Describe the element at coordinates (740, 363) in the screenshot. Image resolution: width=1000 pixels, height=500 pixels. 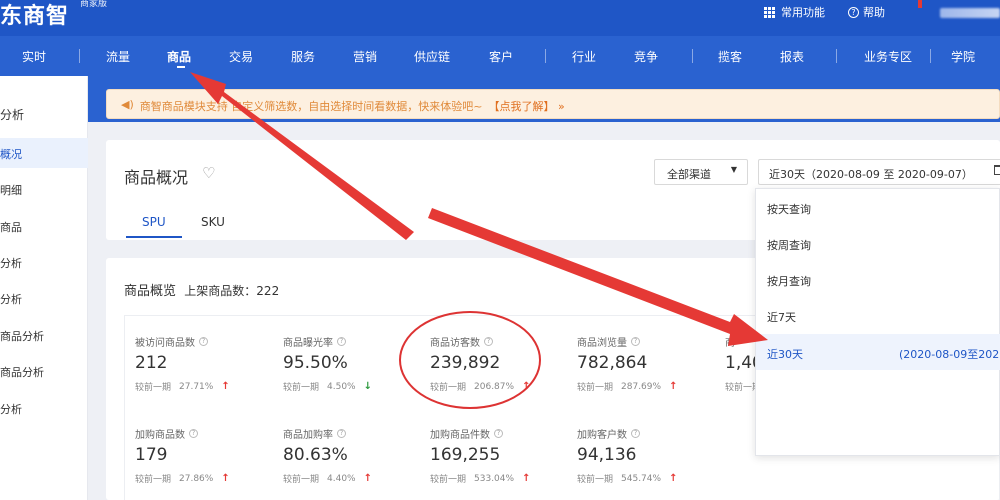
I see `metric-value: 1,40` at that location.